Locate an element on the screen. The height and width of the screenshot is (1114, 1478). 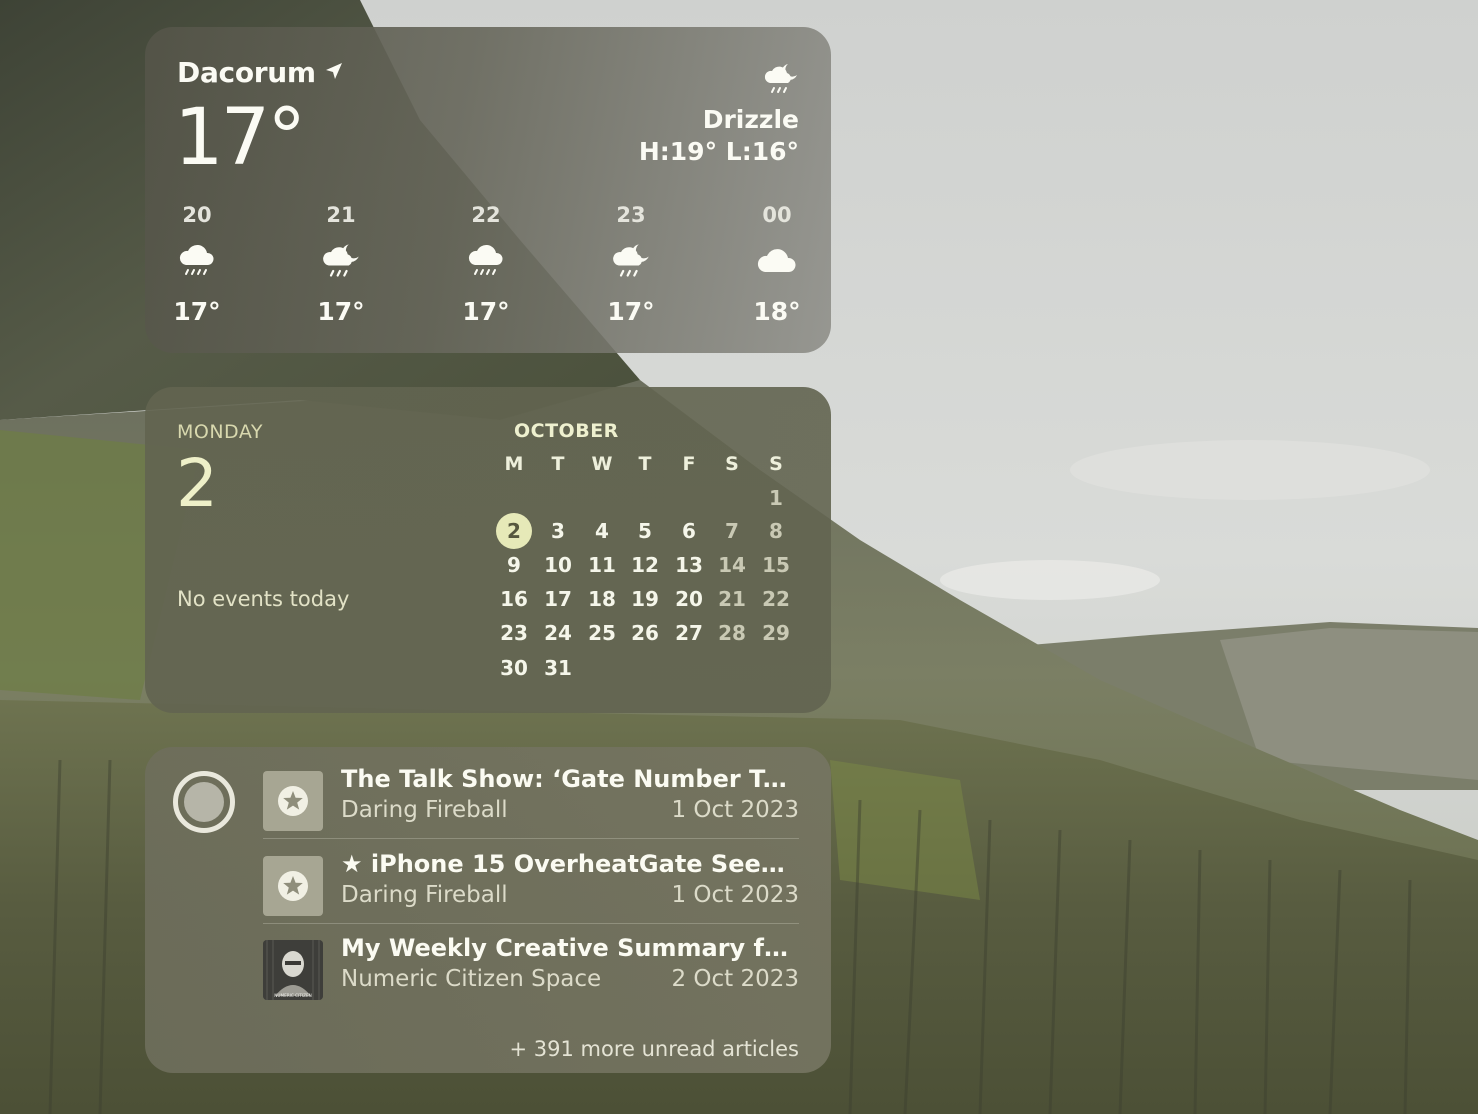
calendar-date: 9 is located at coordinates (514, 565).